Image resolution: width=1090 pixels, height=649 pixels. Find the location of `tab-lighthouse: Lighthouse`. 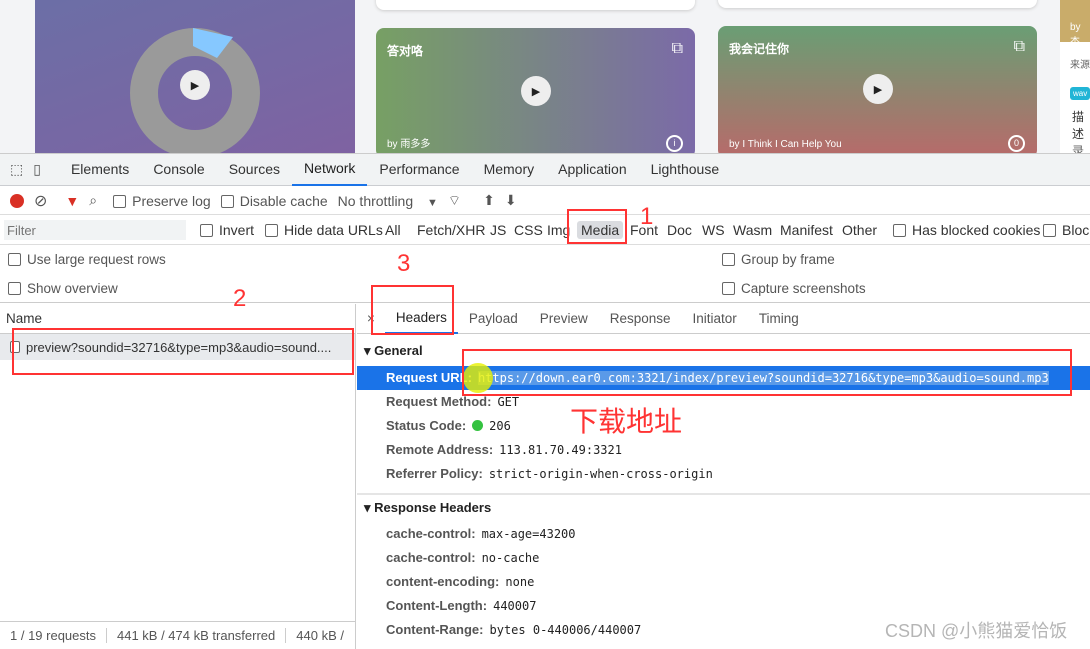

tab-lighthouse: Lighthouse is located at coordinates (685, 169).